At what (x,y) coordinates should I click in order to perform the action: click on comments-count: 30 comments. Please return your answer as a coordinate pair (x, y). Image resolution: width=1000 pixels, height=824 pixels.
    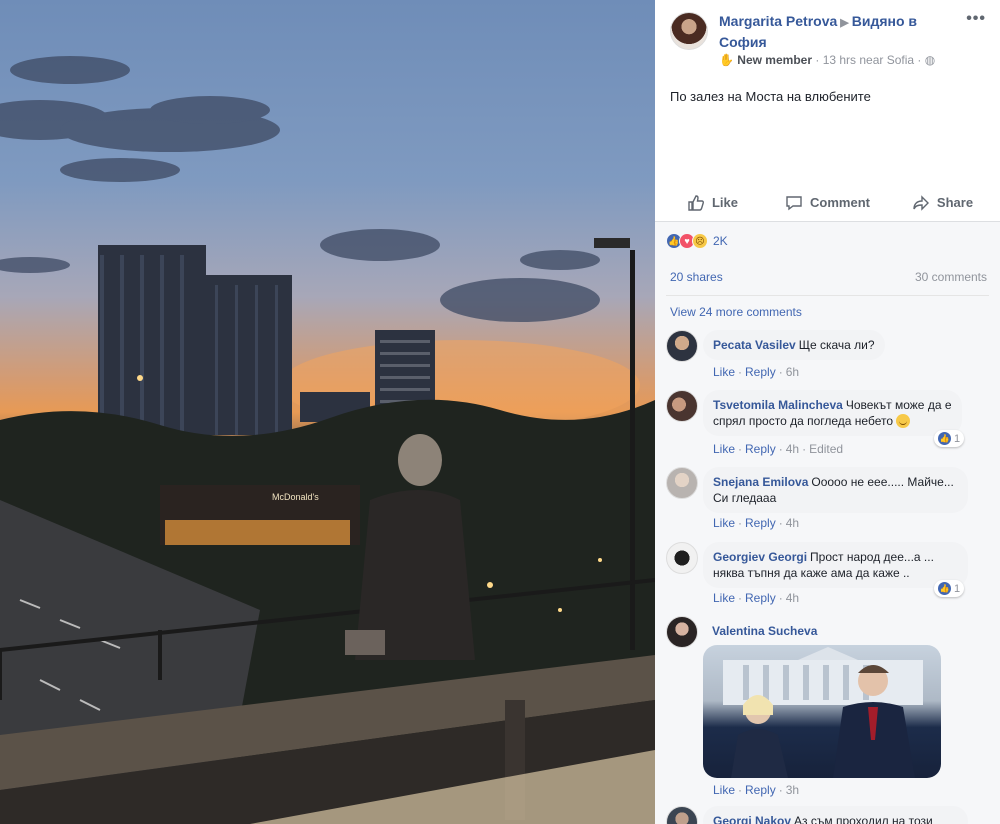
    Looking at the image, I should click on (951, 277).